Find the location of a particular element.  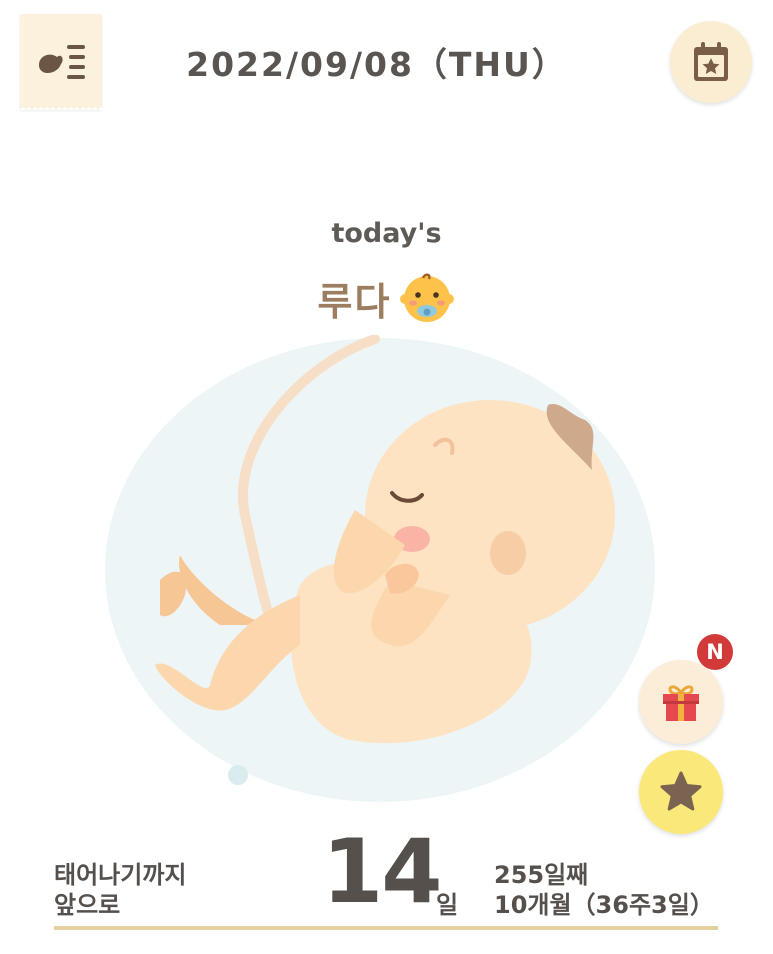

date-title: 2022/09/08（THU） is located at coordinates (376, 64).